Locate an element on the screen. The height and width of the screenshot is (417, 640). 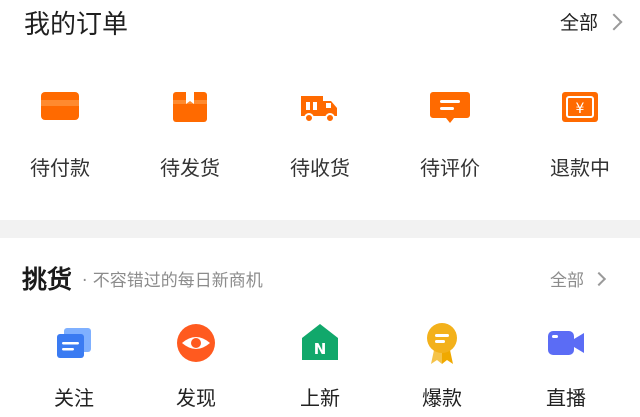
order-status-to-review: 待评价 is located at coordinates (450, 132).